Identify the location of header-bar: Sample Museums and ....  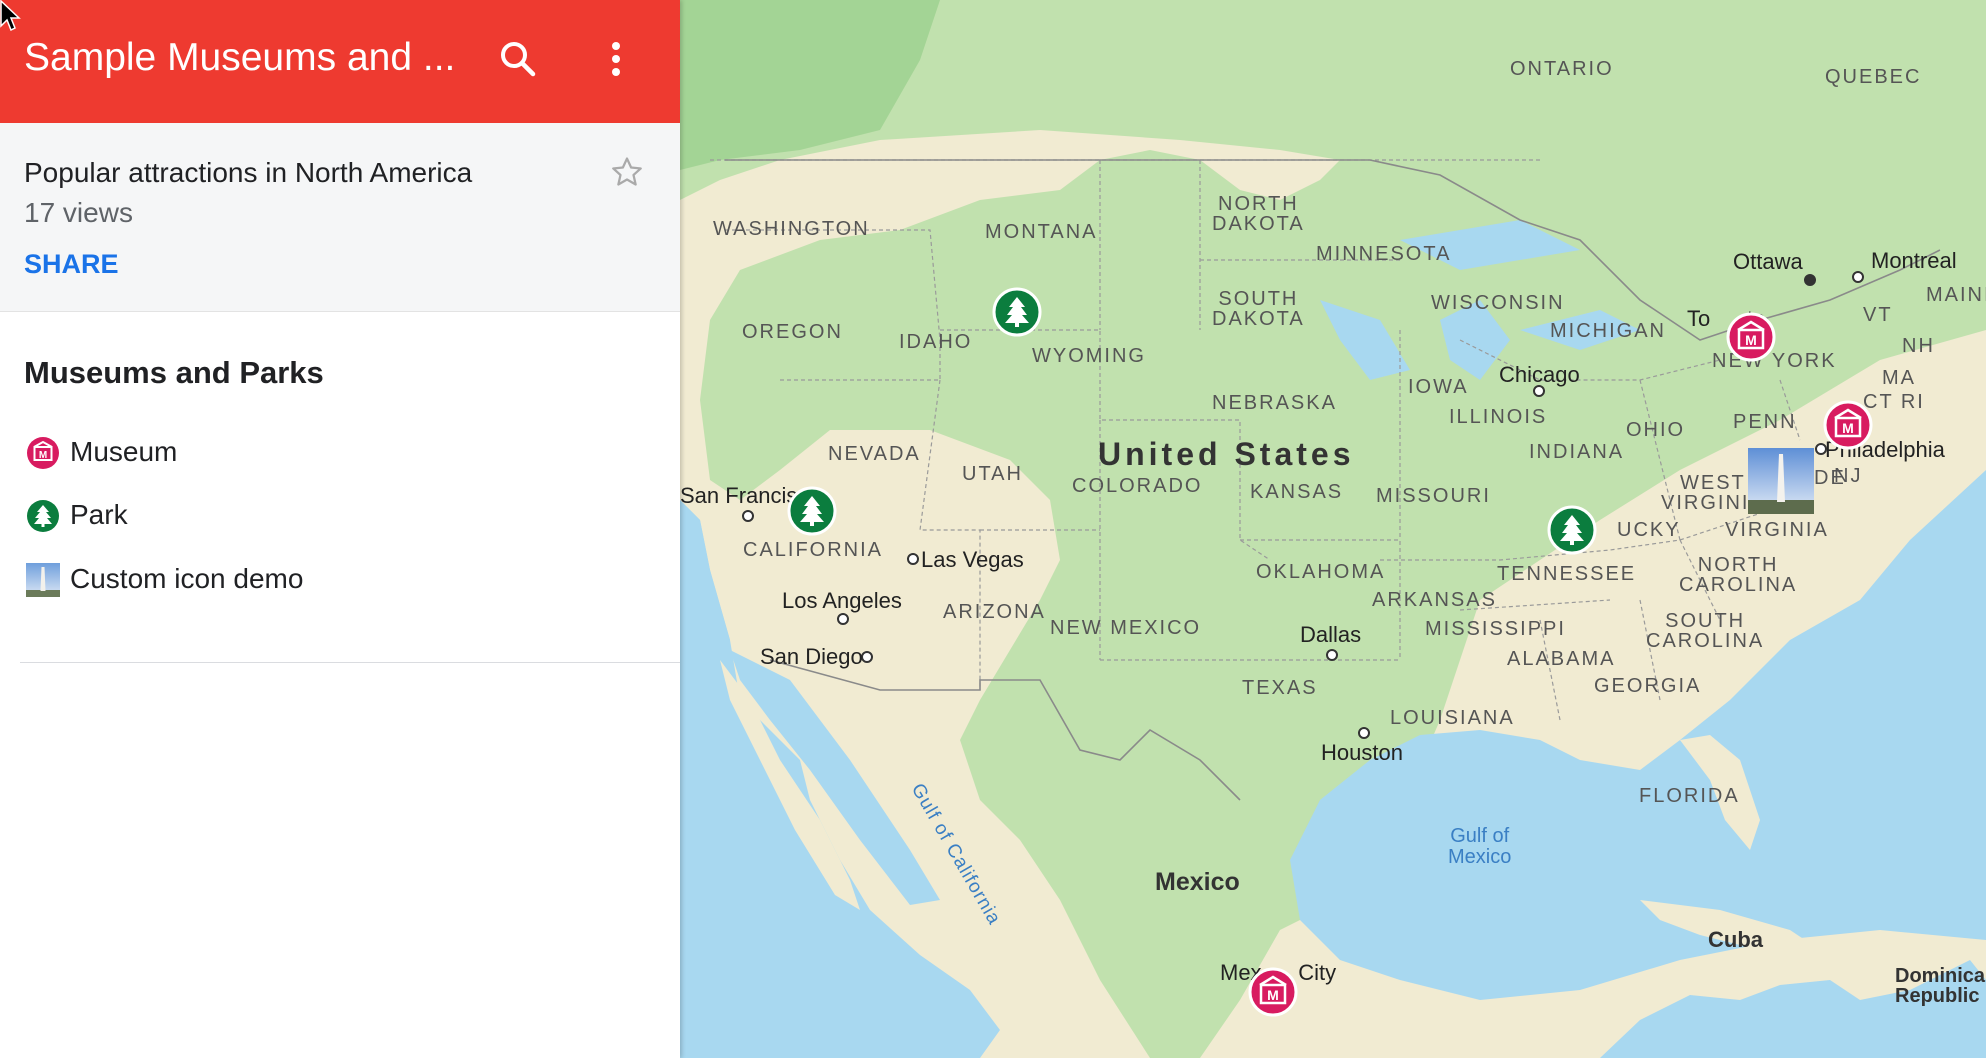
(340, 61).